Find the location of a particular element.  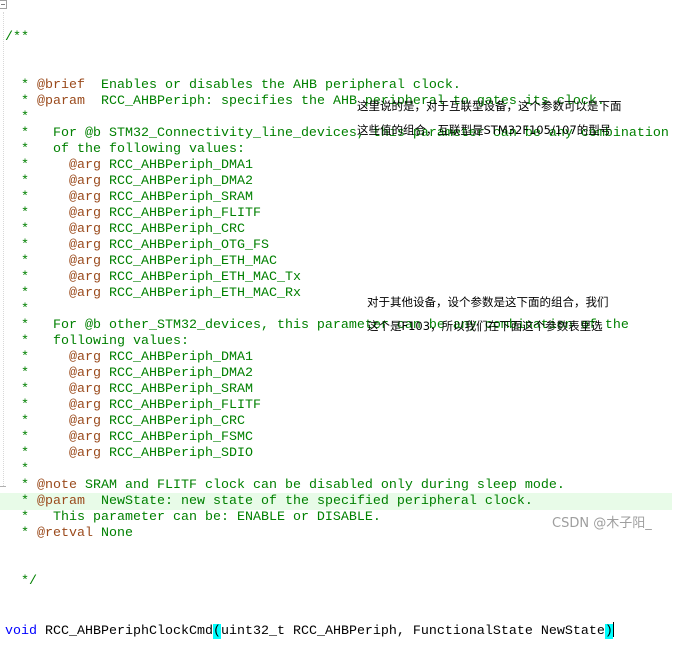

comment-line: * @arg RCC_AHBPeriph_ETH_MAC is located at coordinates (337, 262).